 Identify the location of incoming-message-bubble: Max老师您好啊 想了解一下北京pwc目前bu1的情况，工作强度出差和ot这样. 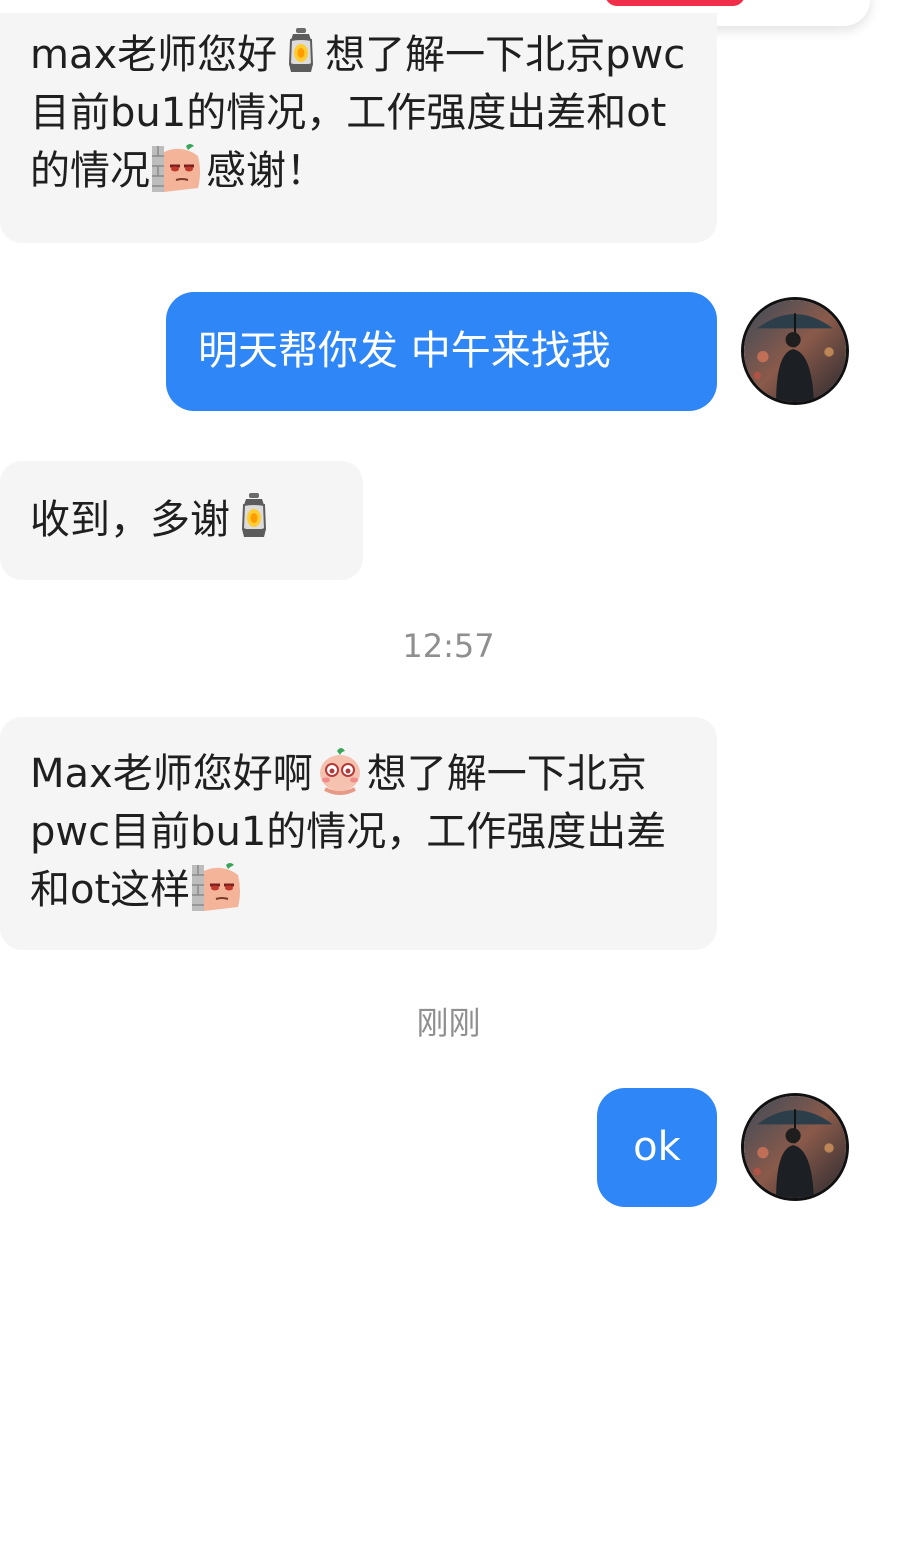
(358, 833).